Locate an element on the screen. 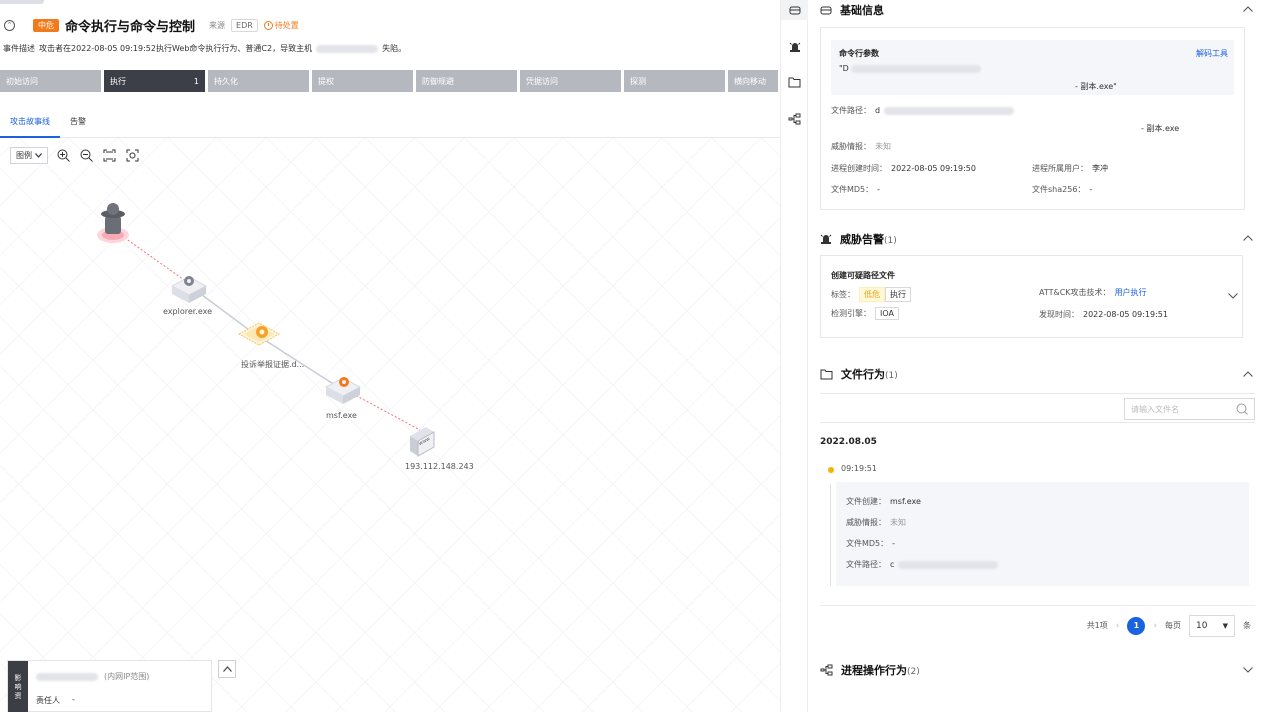 This screenshot has width=1266, height=712. search-icon is located at coordinates (1242, 409).